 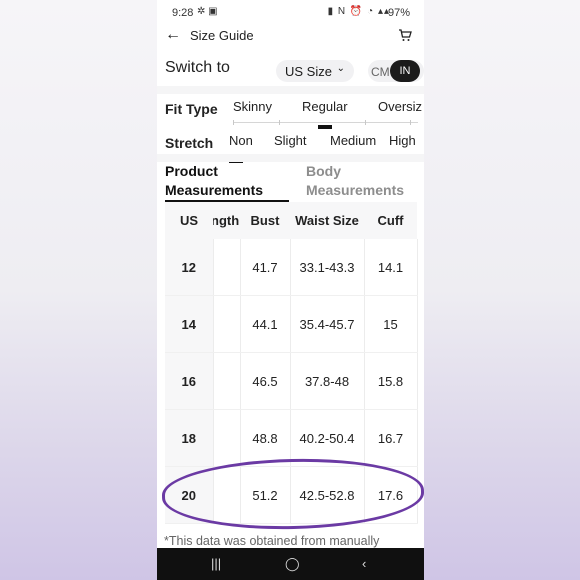 What do you see at coordinates (189, 220) in the screenshot?
I see `header-us: US` at bounding box center [189, 220].